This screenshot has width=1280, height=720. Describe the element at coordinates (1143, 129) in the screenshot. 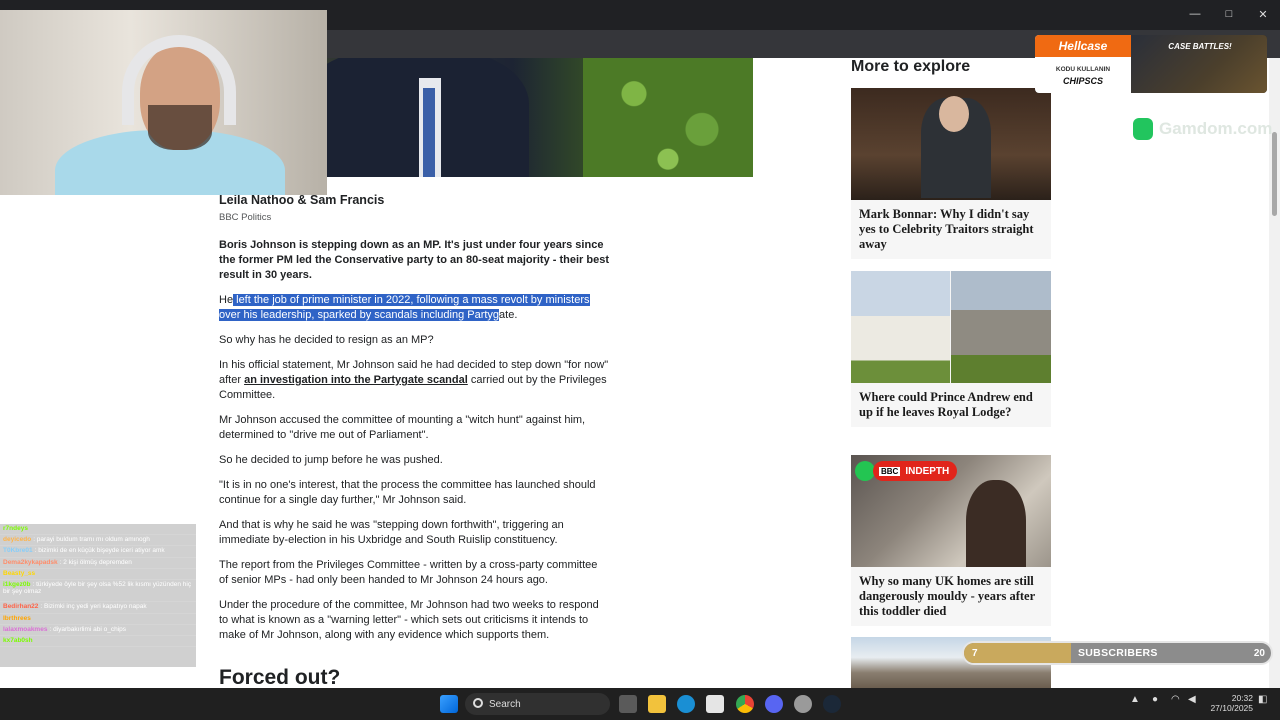

I see `gamdom-icon` at that location.